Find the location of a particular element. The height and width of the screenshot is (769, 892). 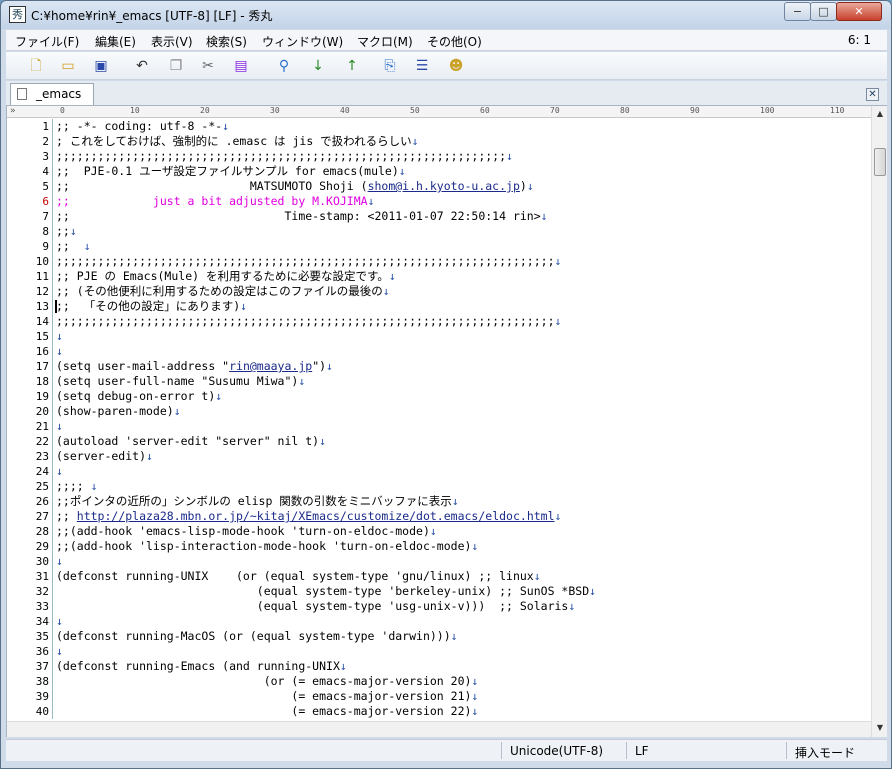

code-line: ;; -*- coding: utf-8 -*-↓ is located at coordinates (142, 126).